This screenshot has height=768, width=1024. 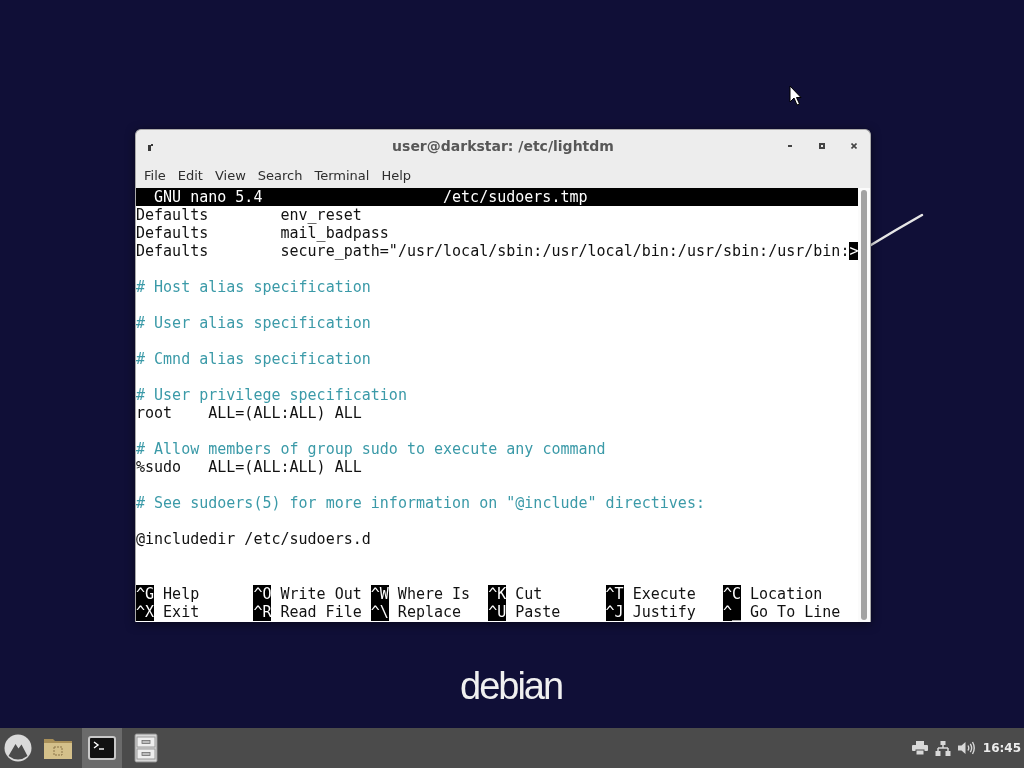 I want to click on code-comment: # See sudoers(5) for more information on "@include" directives:, so click(x=420, y=503).